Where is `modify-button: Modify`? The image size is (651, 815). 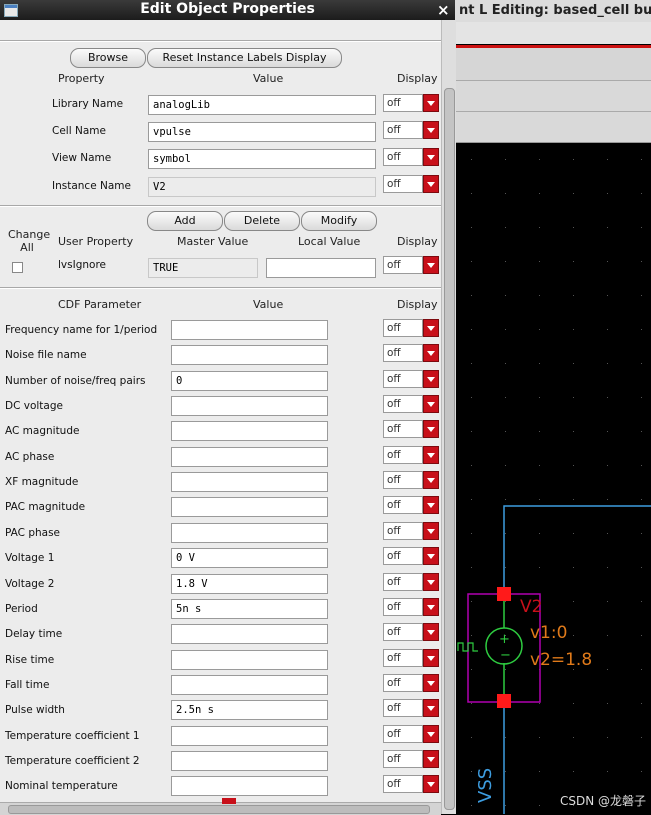 modify-button: Modify is located at coordinates (339, 221).